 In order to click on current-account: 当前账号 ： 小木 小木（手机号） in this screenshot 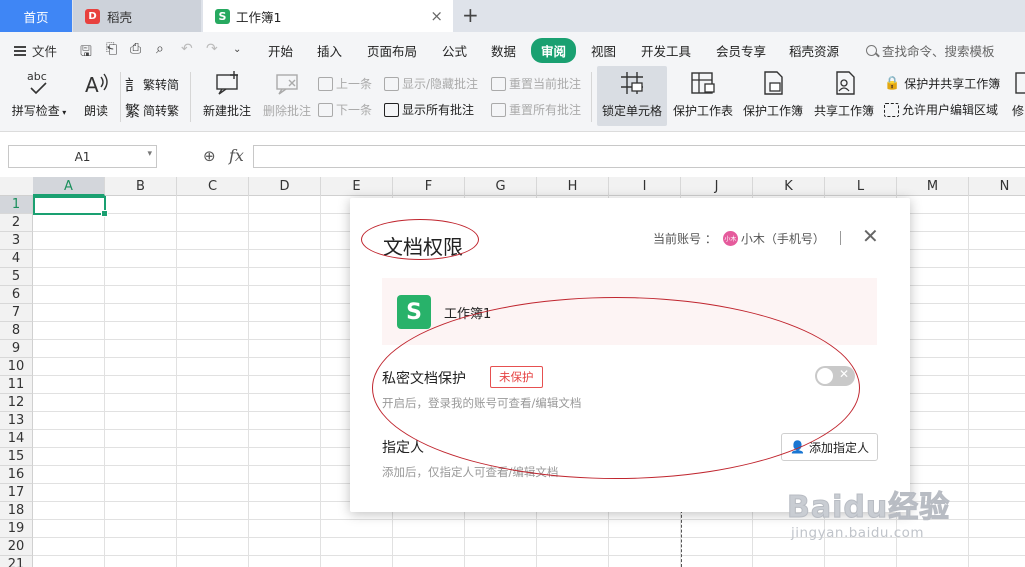, I will do `click(739, 238)`.